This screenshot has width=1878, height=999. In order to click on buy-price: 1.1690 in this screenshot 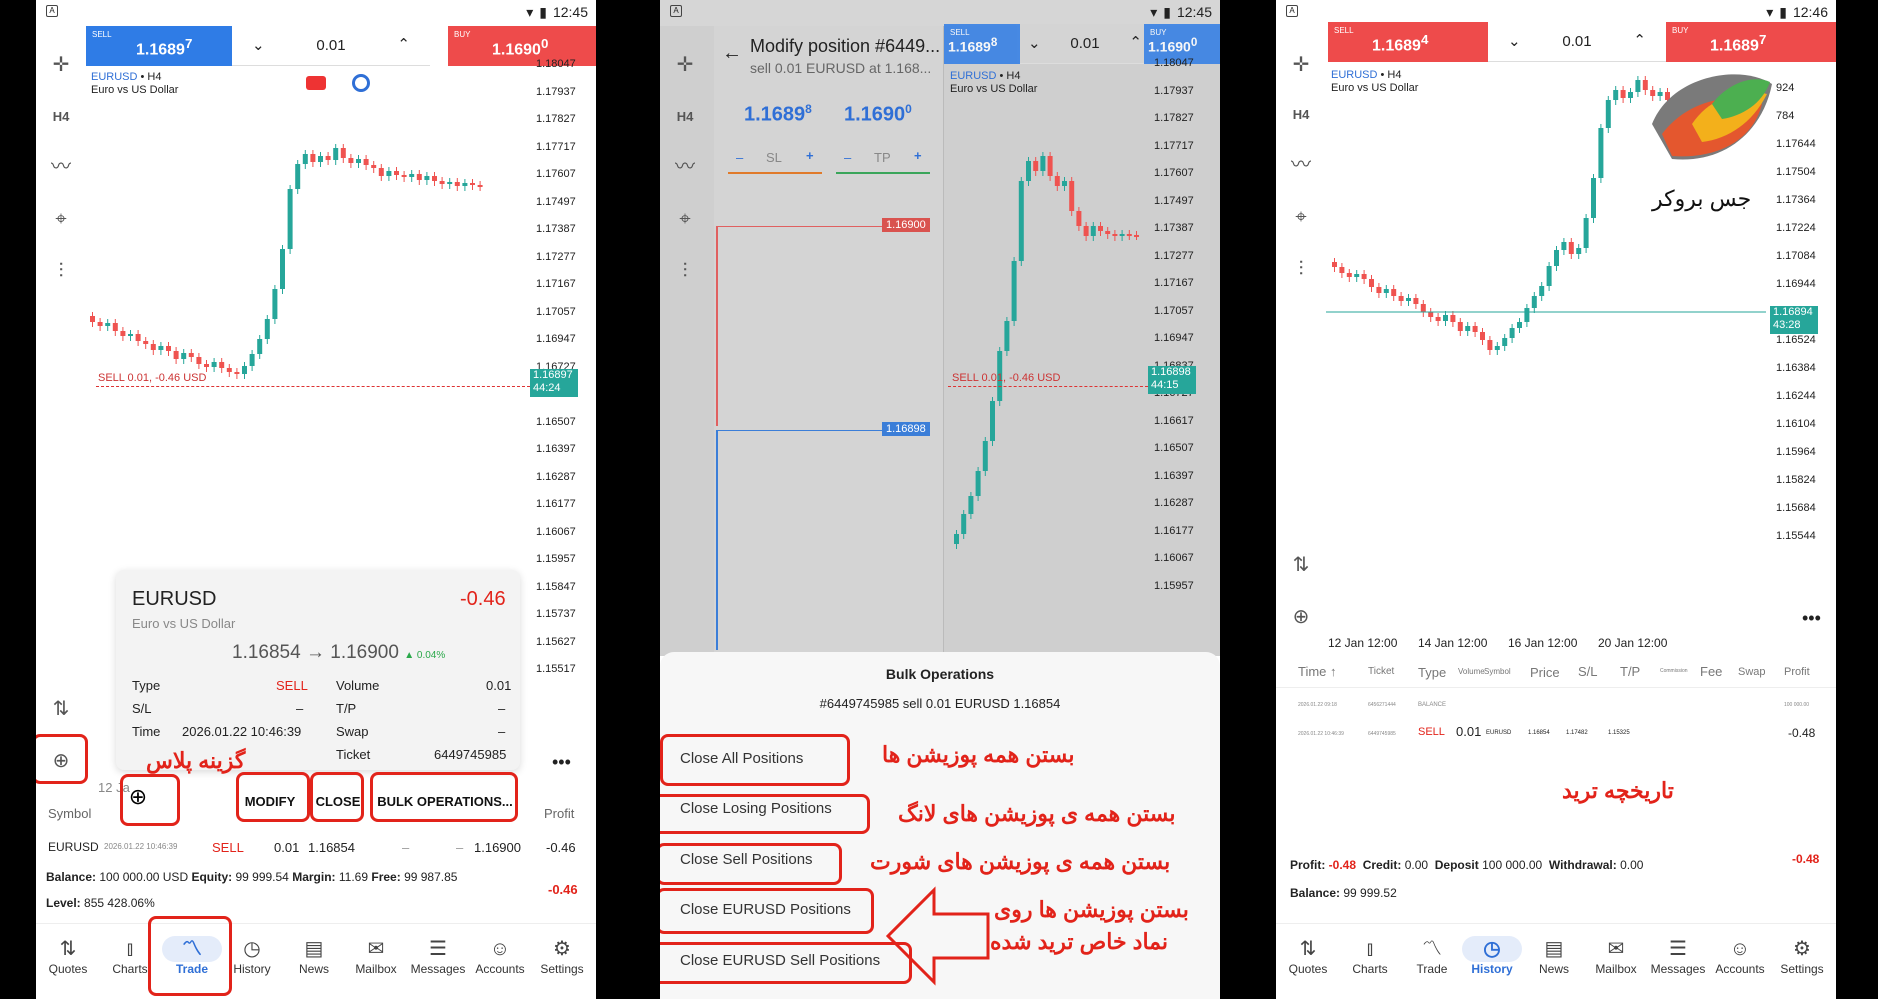, I will do `click(516, 50)`.